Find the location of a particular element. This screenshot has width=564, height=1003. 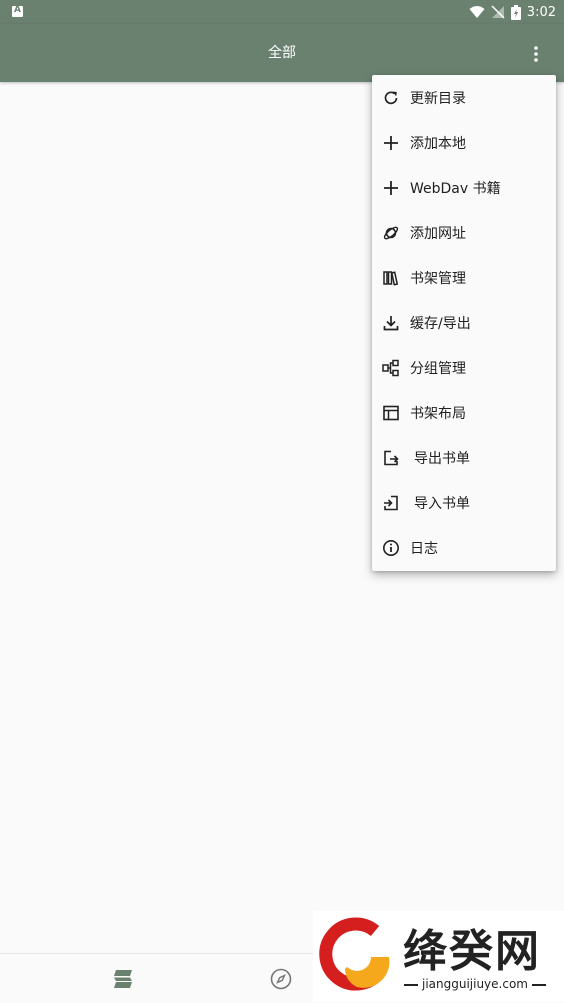

compass-icon is located at coordinates (281, 979).